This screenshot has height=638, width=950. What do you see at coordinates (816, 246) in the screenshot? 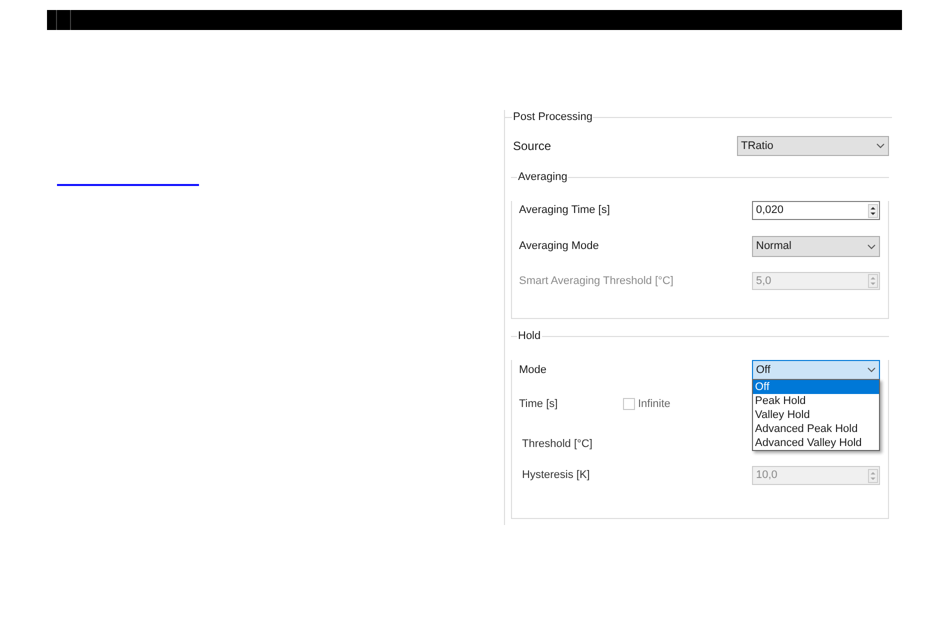
I see `dropdown: Normal` at bounding box center [816, 246].